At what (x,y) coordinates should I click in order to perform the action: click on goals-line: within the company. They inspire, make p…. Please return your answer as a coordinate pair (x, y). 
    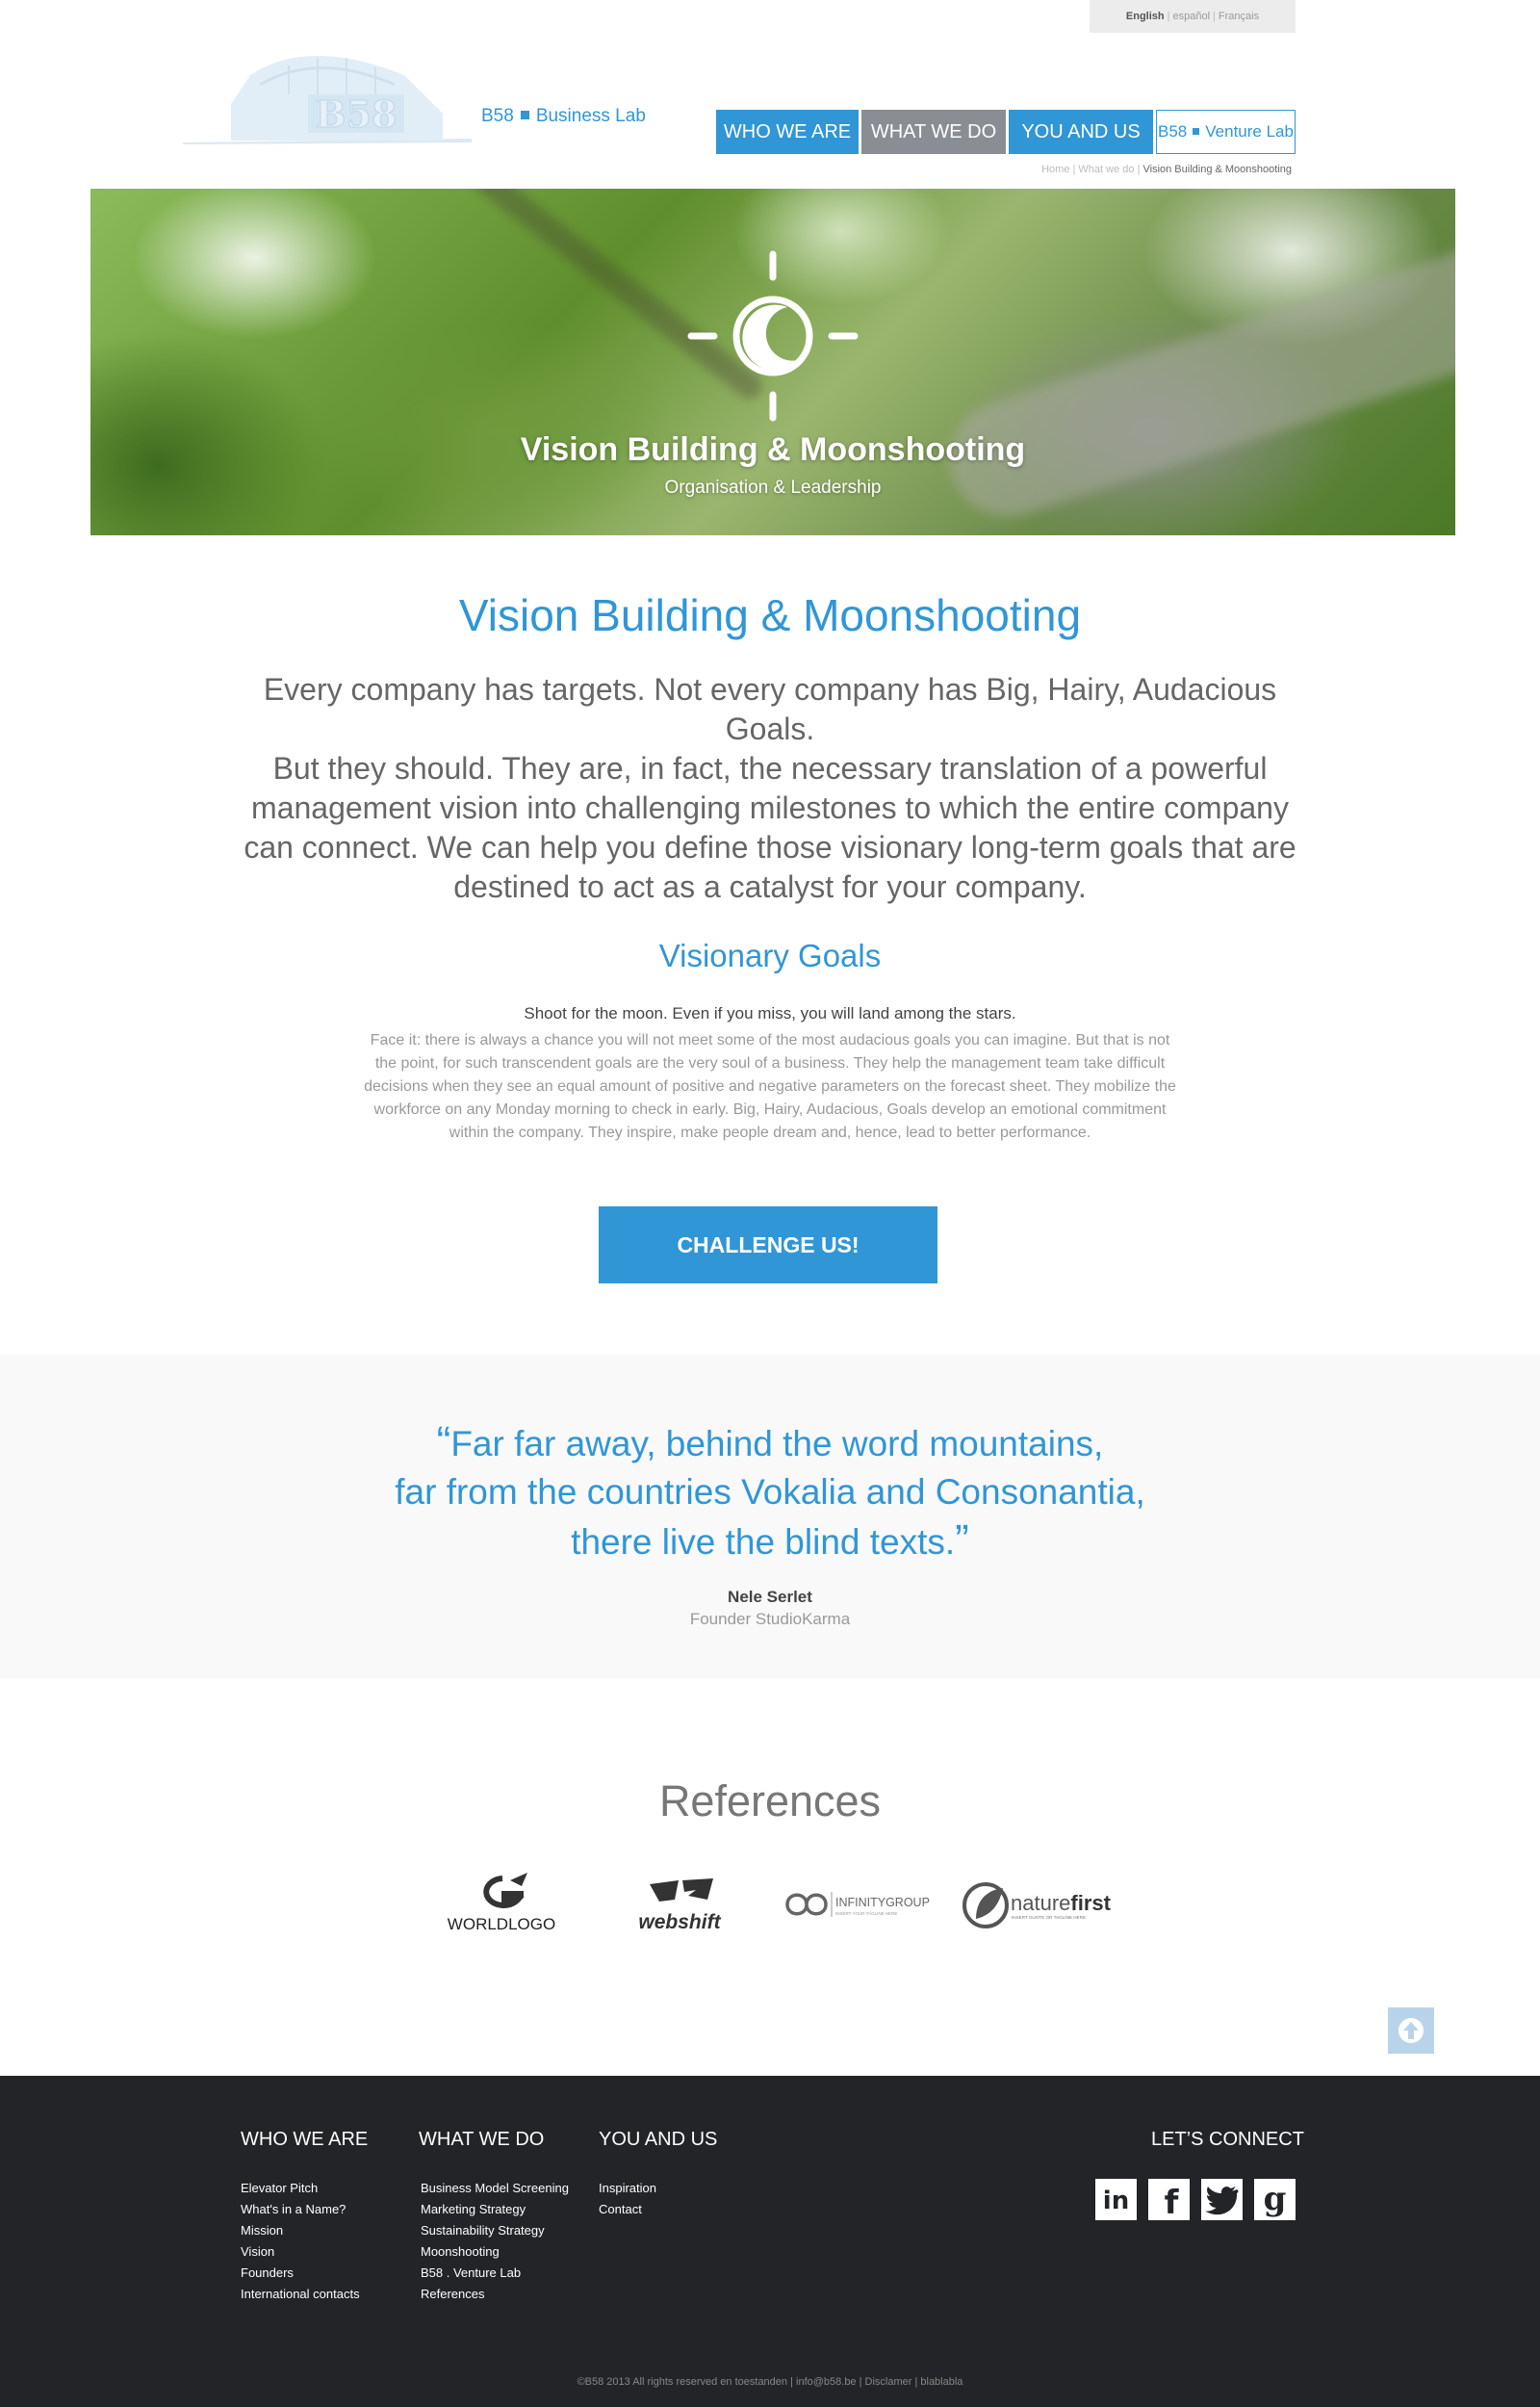
    Looking at the image, I should click on (770, 1133).